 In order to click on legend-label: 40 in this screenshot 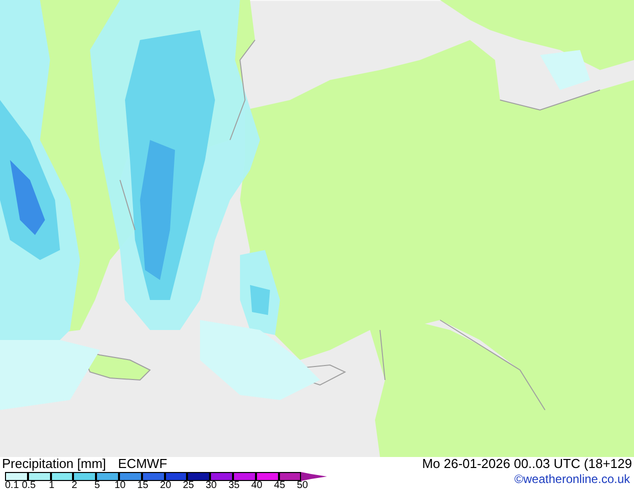, I will do `click(256, 485)`.